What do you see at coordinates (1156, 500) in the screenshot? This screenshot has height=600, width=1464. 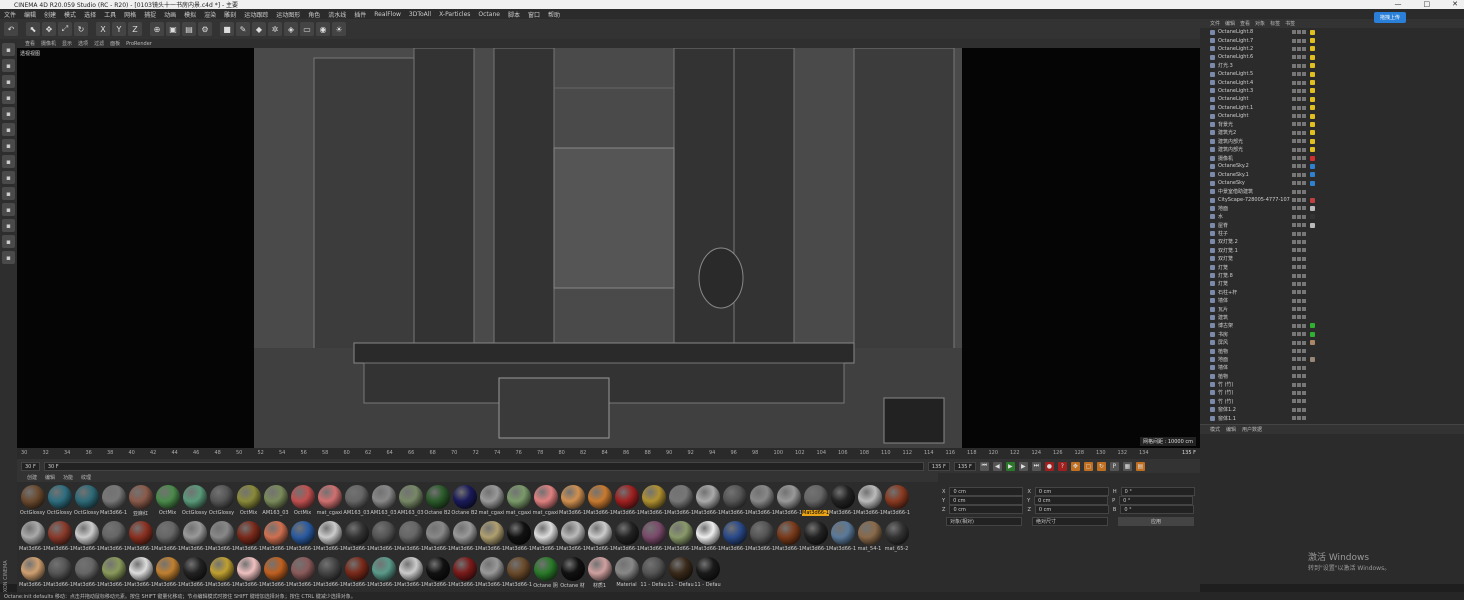 I see `coord-value-field: 0 °` at bounding box center [1156, 500].